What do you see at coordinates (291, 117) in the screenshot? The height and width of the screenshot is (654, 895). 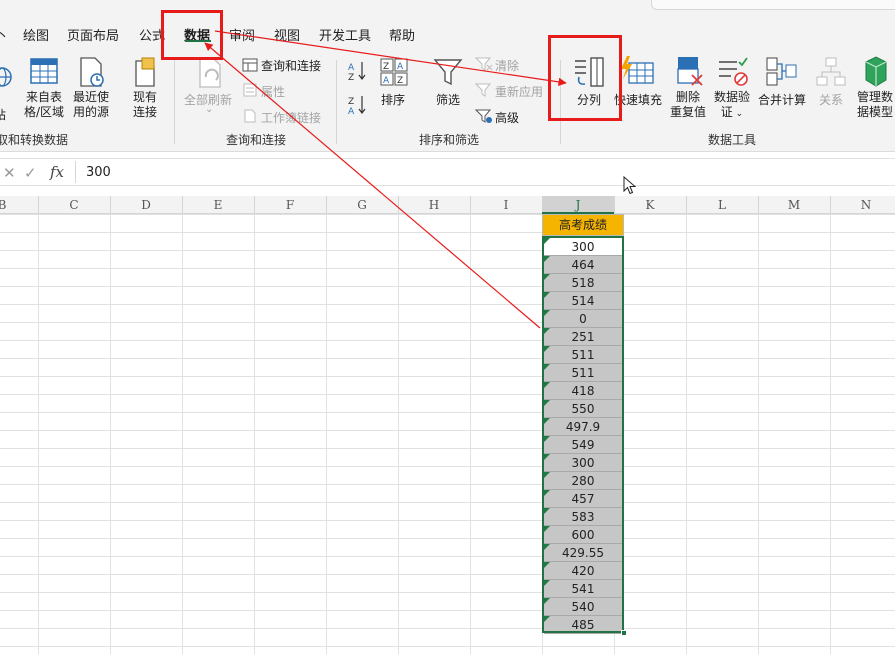 I see `workbook-links-button: 工作簿链接` at bounding box center [291, 117].